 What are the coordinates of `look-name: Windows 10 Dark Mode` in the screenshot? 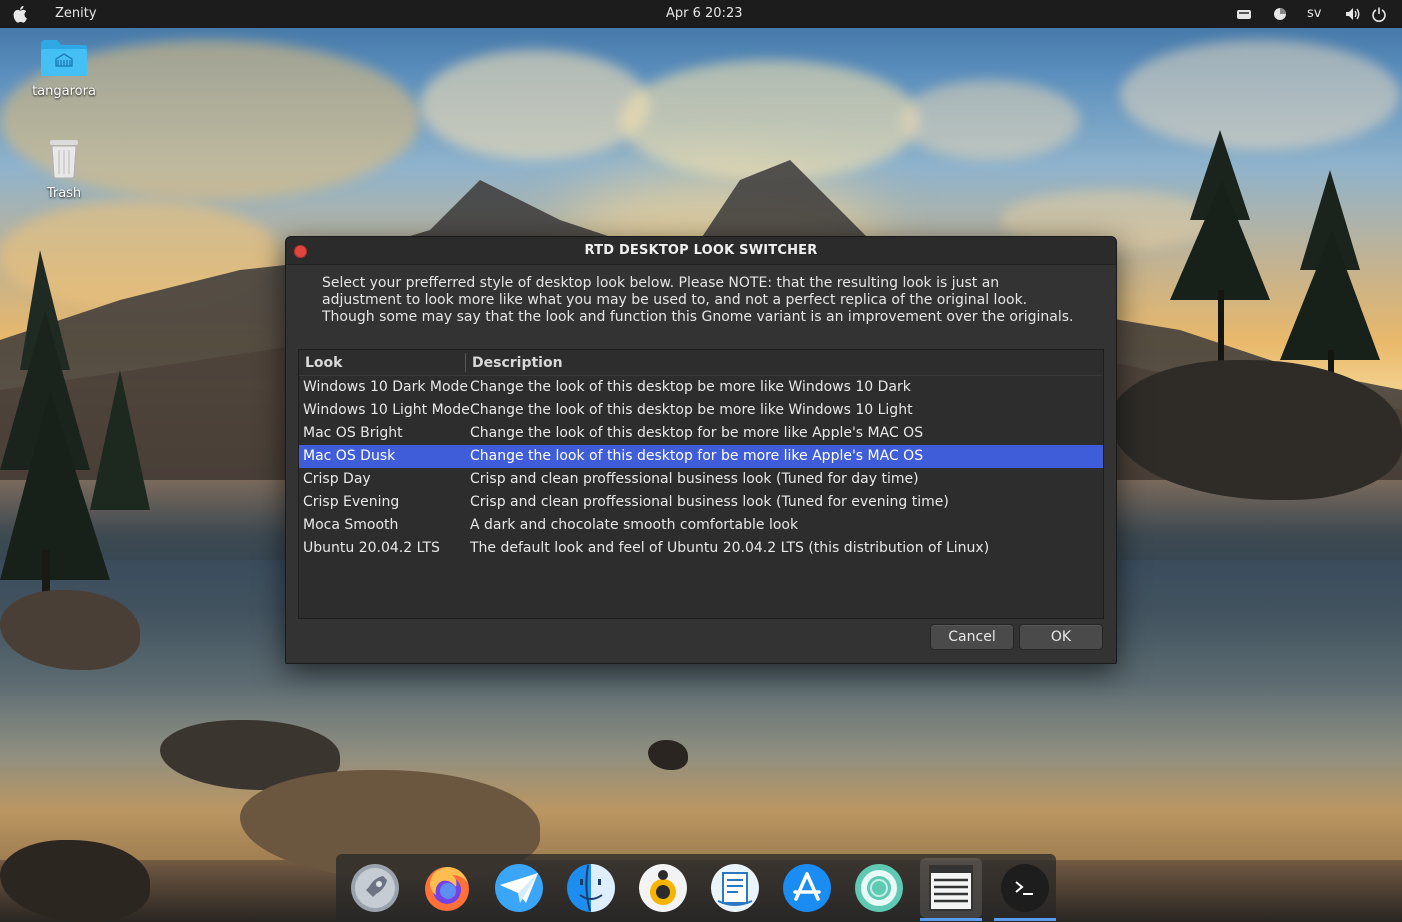 It's located at (386, 387).